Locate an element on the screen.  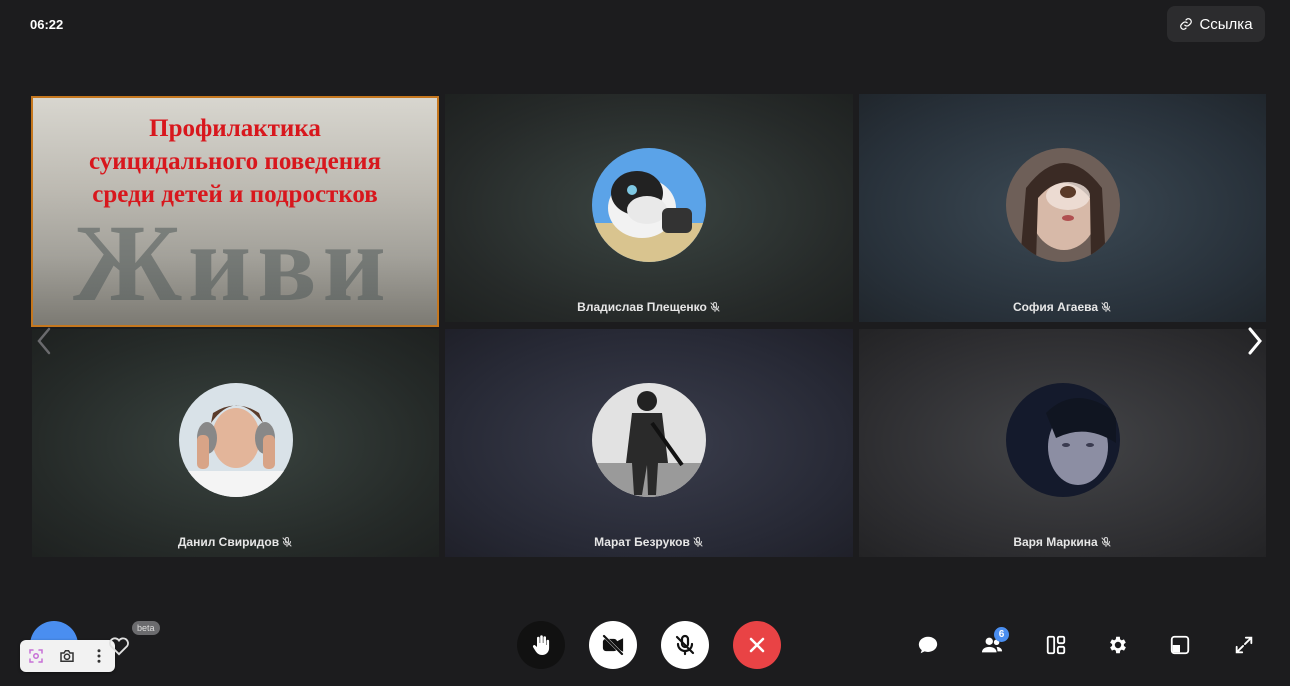
extension-toolbar is located at coordinates (67, 656).